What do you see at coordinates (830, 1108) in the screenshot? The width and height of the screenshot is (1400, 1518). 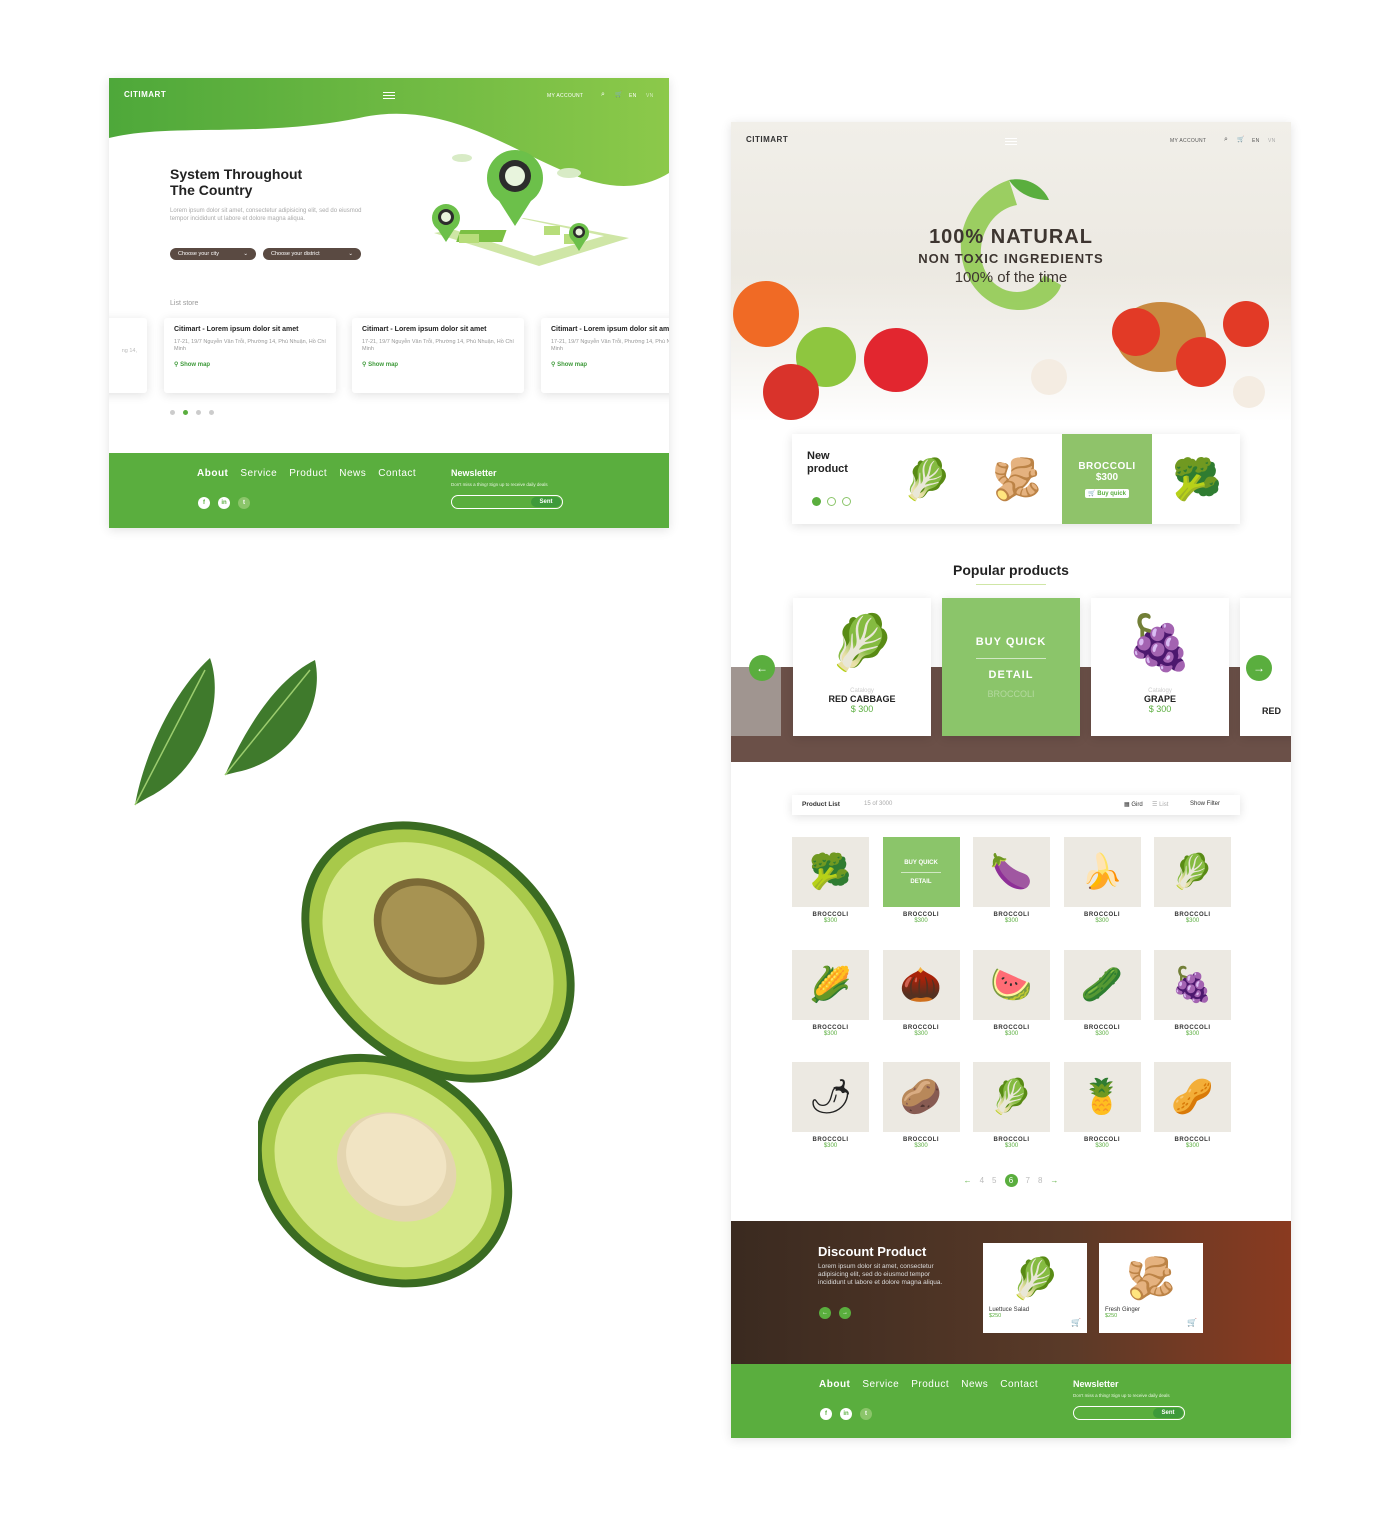 I see `product-card: 🌶 BROCCOLI $300` at bounding box center [830, 1108].